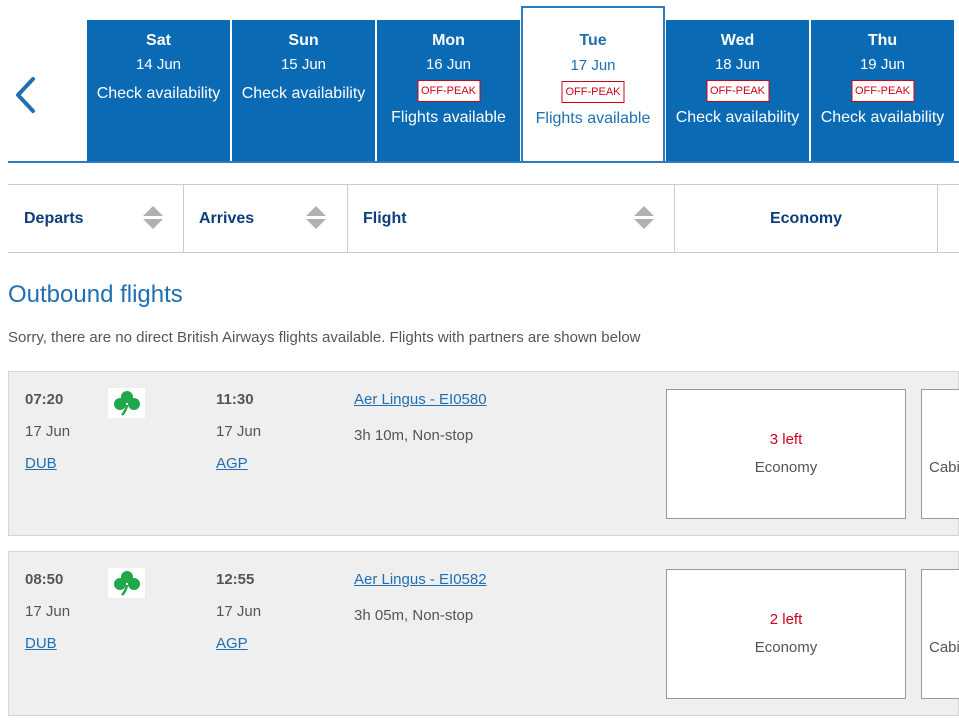 The width and height of the screenshot is (959, 721). Describe the element at coordinates (95, 294) in the screenshot. I see `outbound-flights-heading: Outbound flights` at that location.